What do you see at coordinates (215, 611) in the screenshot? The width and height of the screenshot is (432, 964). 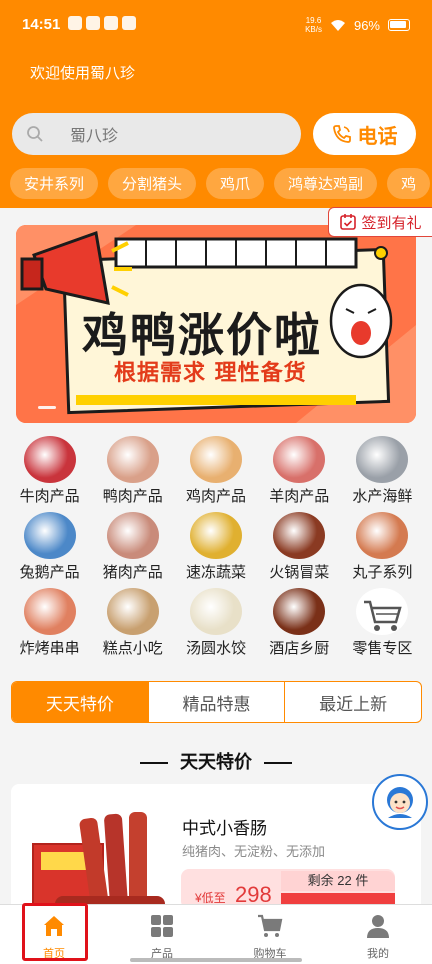 I see `tangyuan-icon` at bounding box center [215, 611].